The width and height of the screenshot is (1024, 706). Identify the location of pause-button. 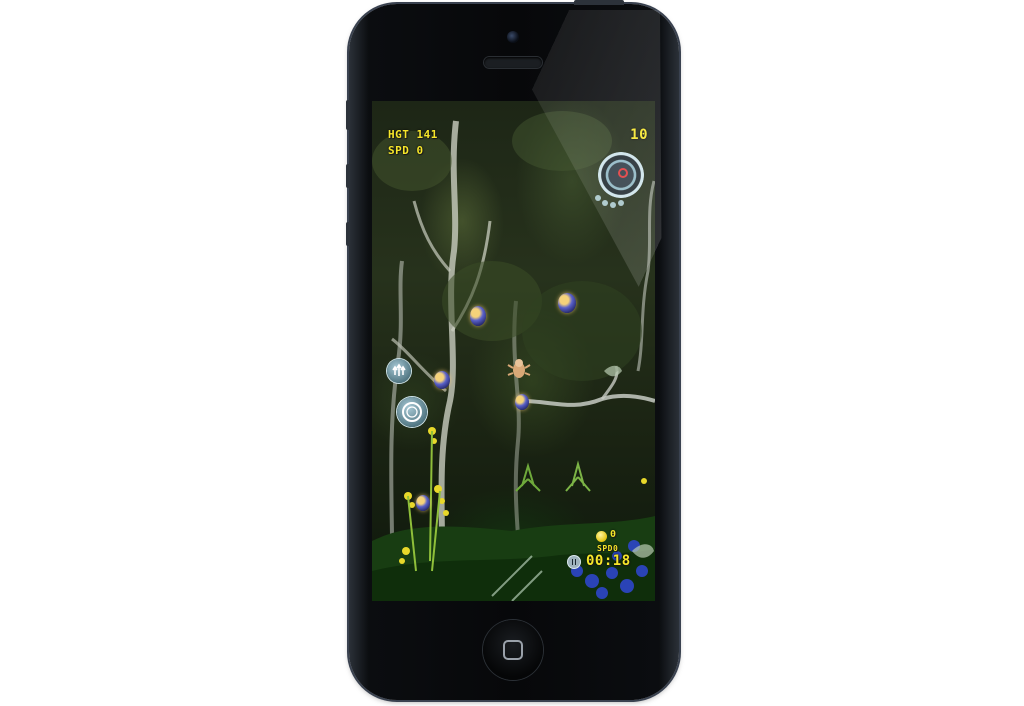
(574, 562).